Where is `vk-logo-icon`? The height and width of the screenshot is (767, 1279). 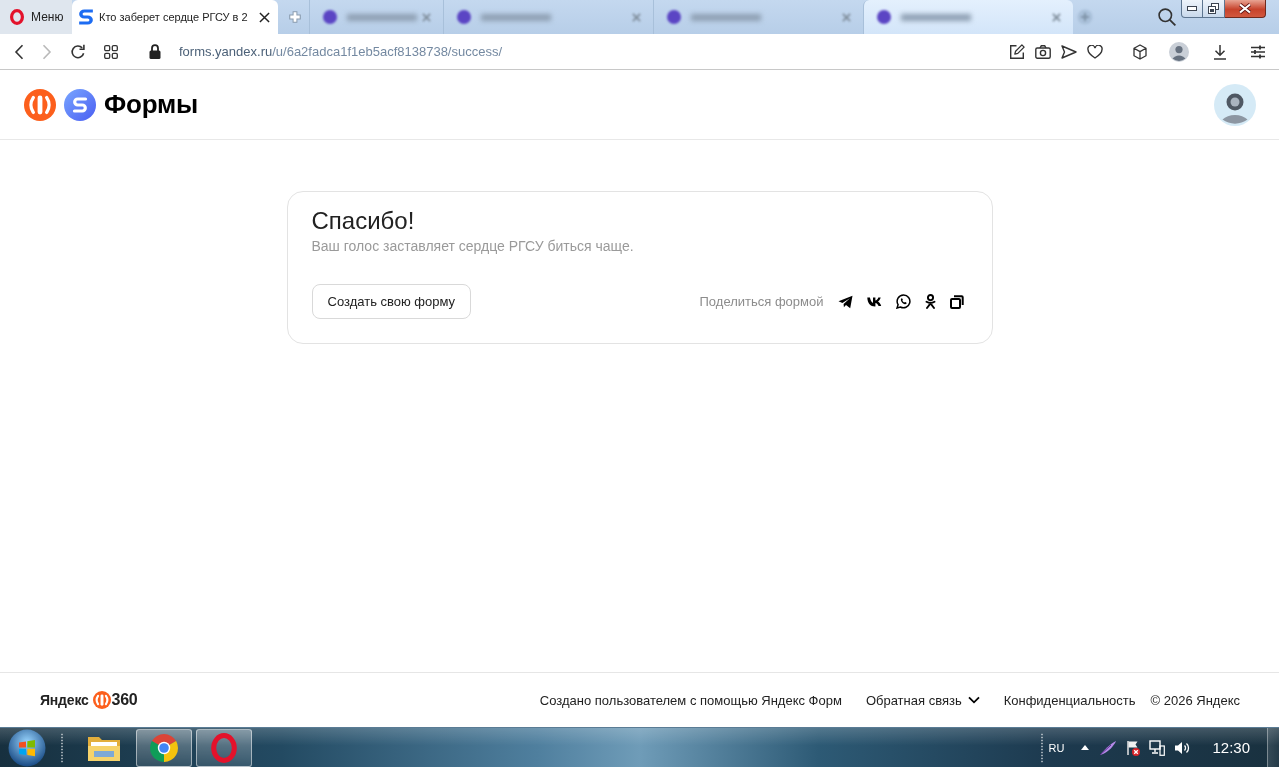
vk-logo-icon is located at coordinates (874, 301).